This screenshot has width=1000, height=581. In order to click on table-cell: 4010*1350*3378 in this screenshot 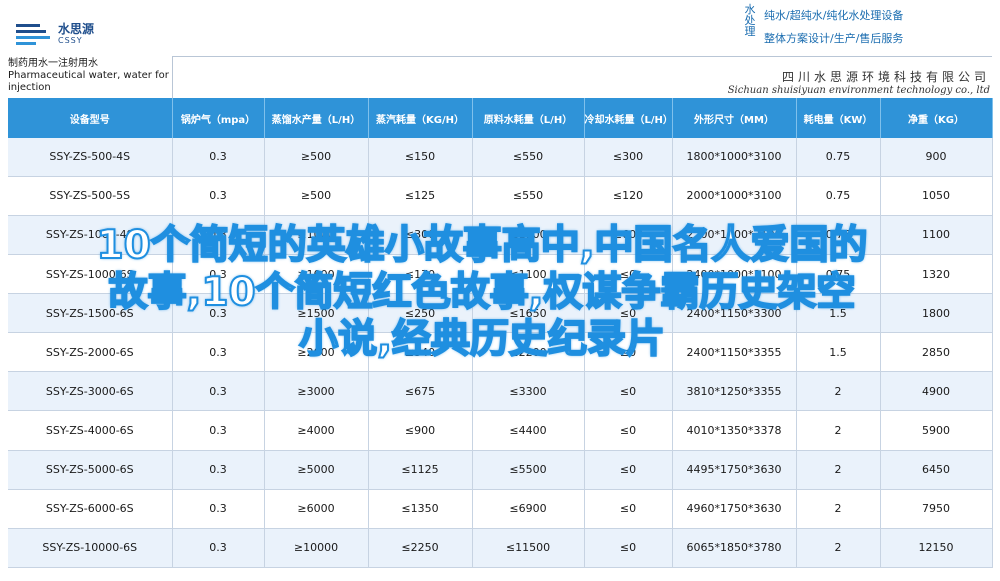, I will do `click(734, 430)`.